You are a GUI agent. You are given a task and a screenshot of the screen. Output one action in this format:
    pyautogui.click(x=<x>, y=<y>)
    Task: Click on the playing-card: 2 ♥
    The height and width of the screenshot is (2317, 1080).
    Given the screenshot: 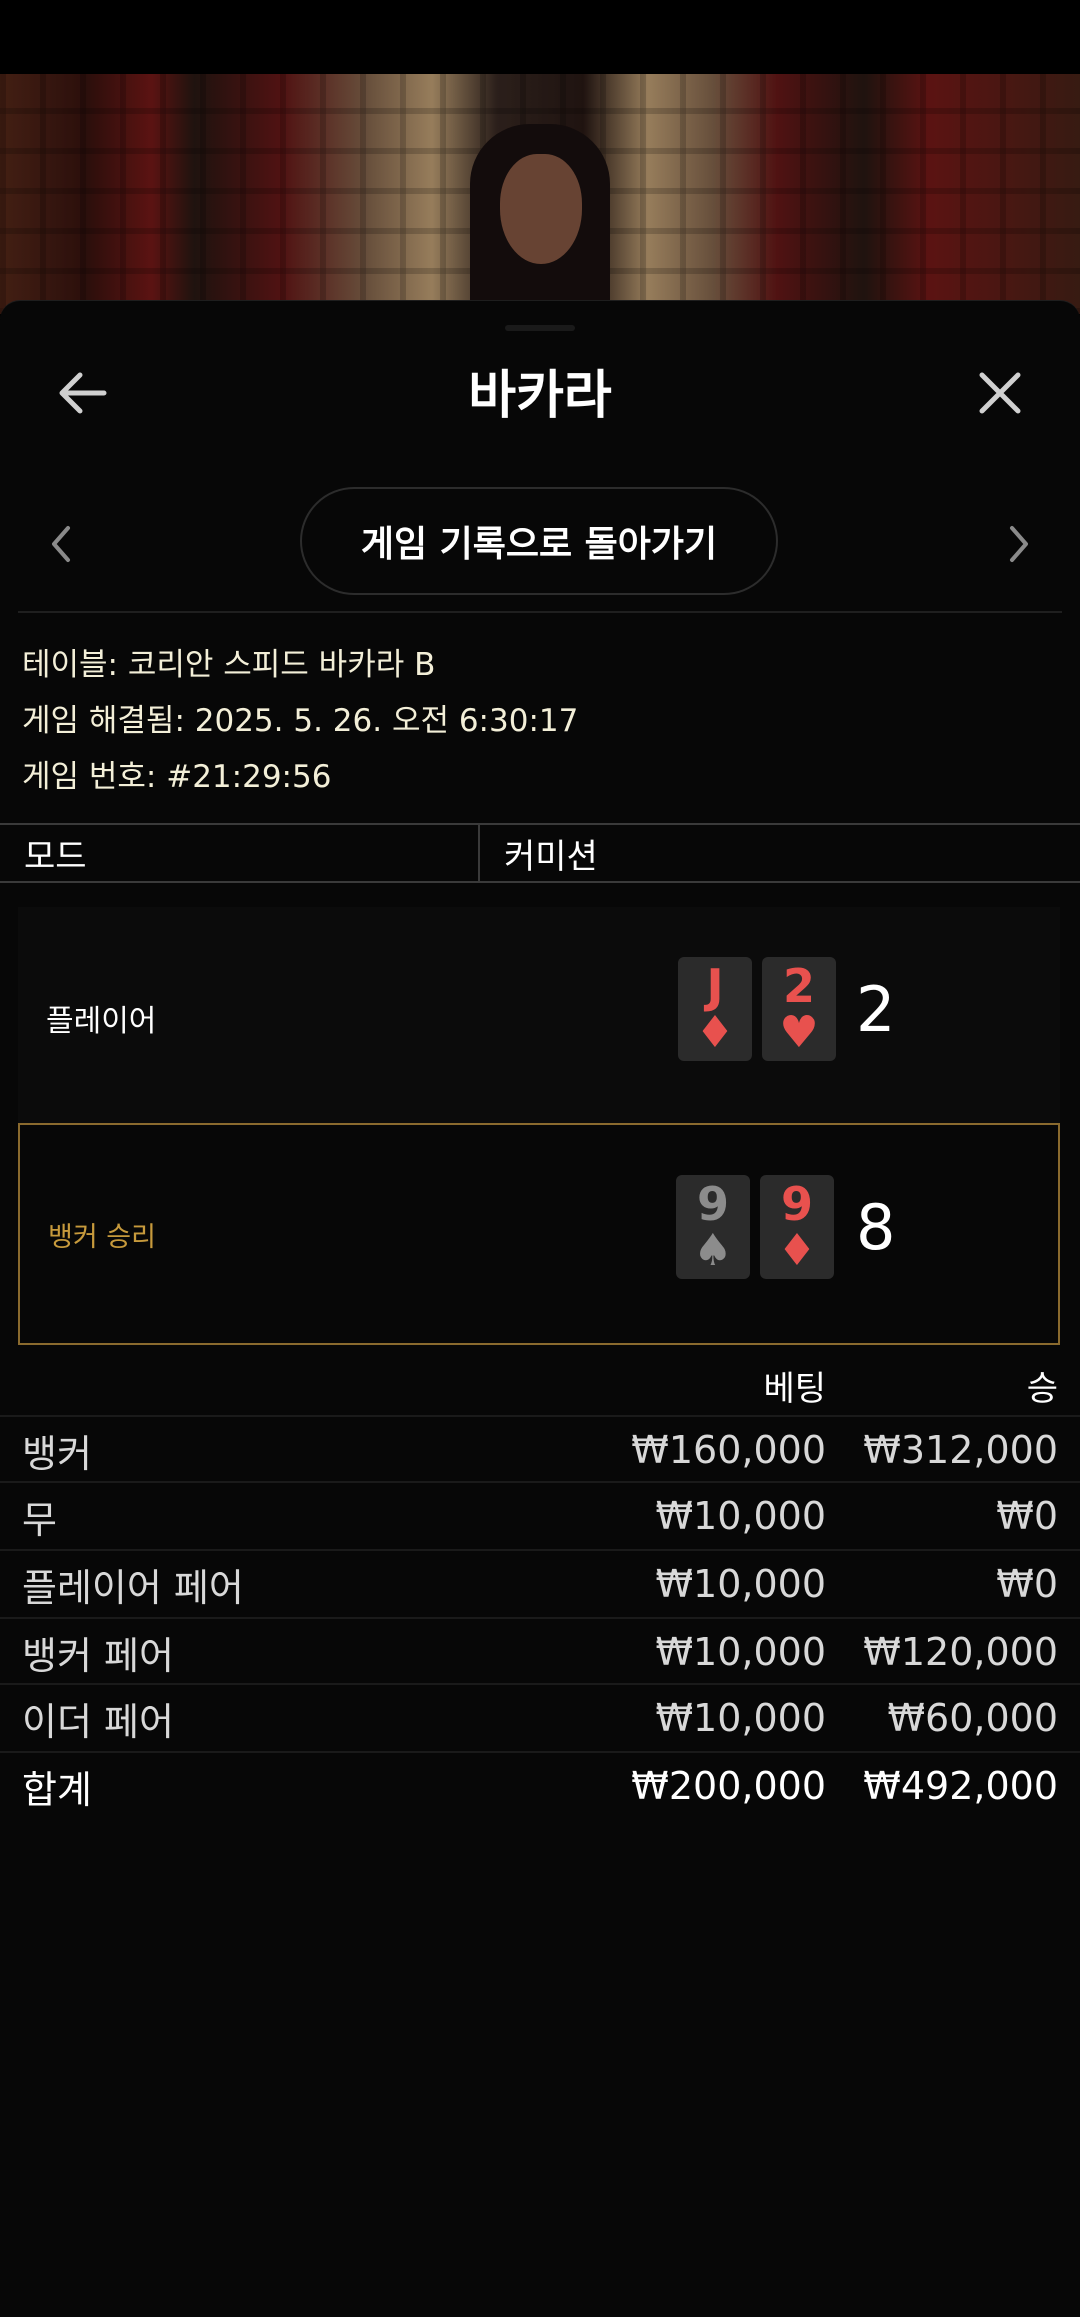 What is the action you would take?
    pyautogui.click(x=799, y=1009)
    